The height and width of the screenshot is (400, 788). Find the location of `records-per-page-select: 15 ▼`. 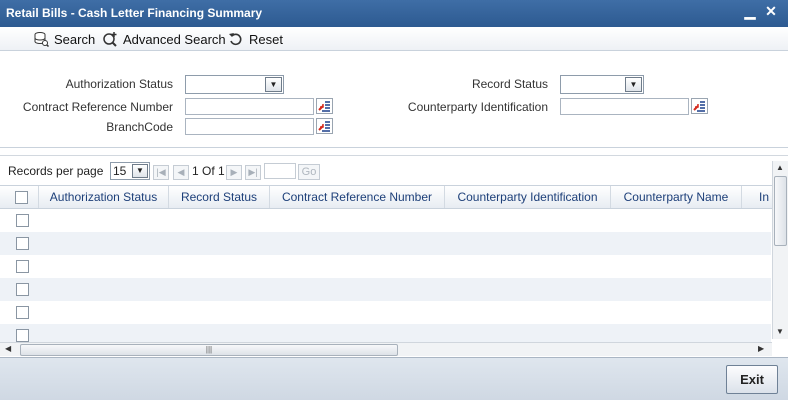

records-per-page-select: 15 ▼ is located at coordinates (130, 171).